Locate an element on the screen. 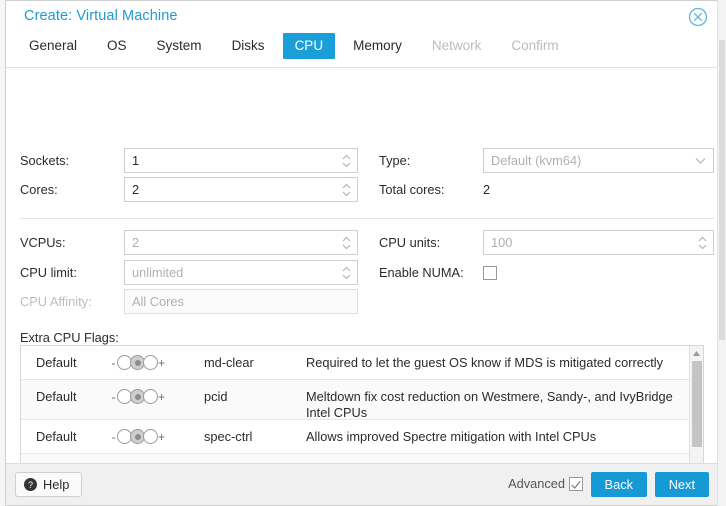  dialog-footer: ? Help Advanced Back Next is located at coordinates (361, 484).